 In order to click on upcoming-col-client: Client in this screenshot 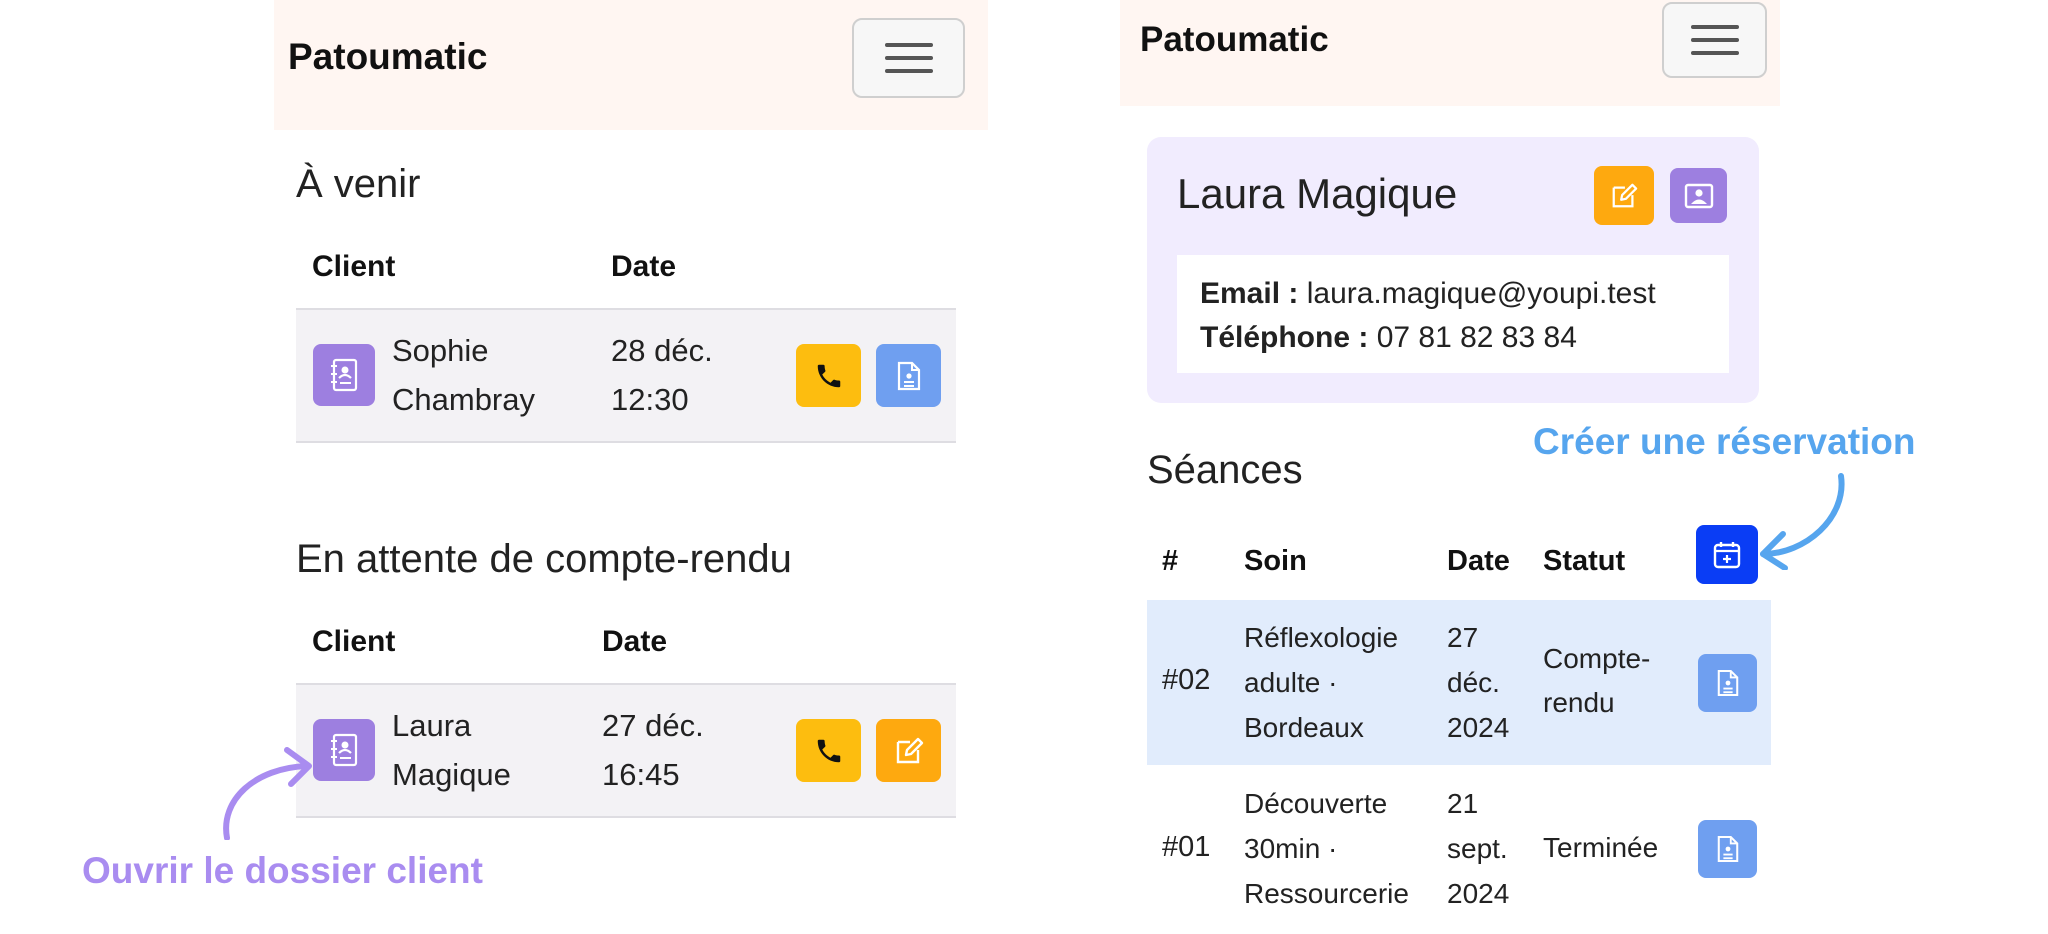, I will do `click(354, 266)`.